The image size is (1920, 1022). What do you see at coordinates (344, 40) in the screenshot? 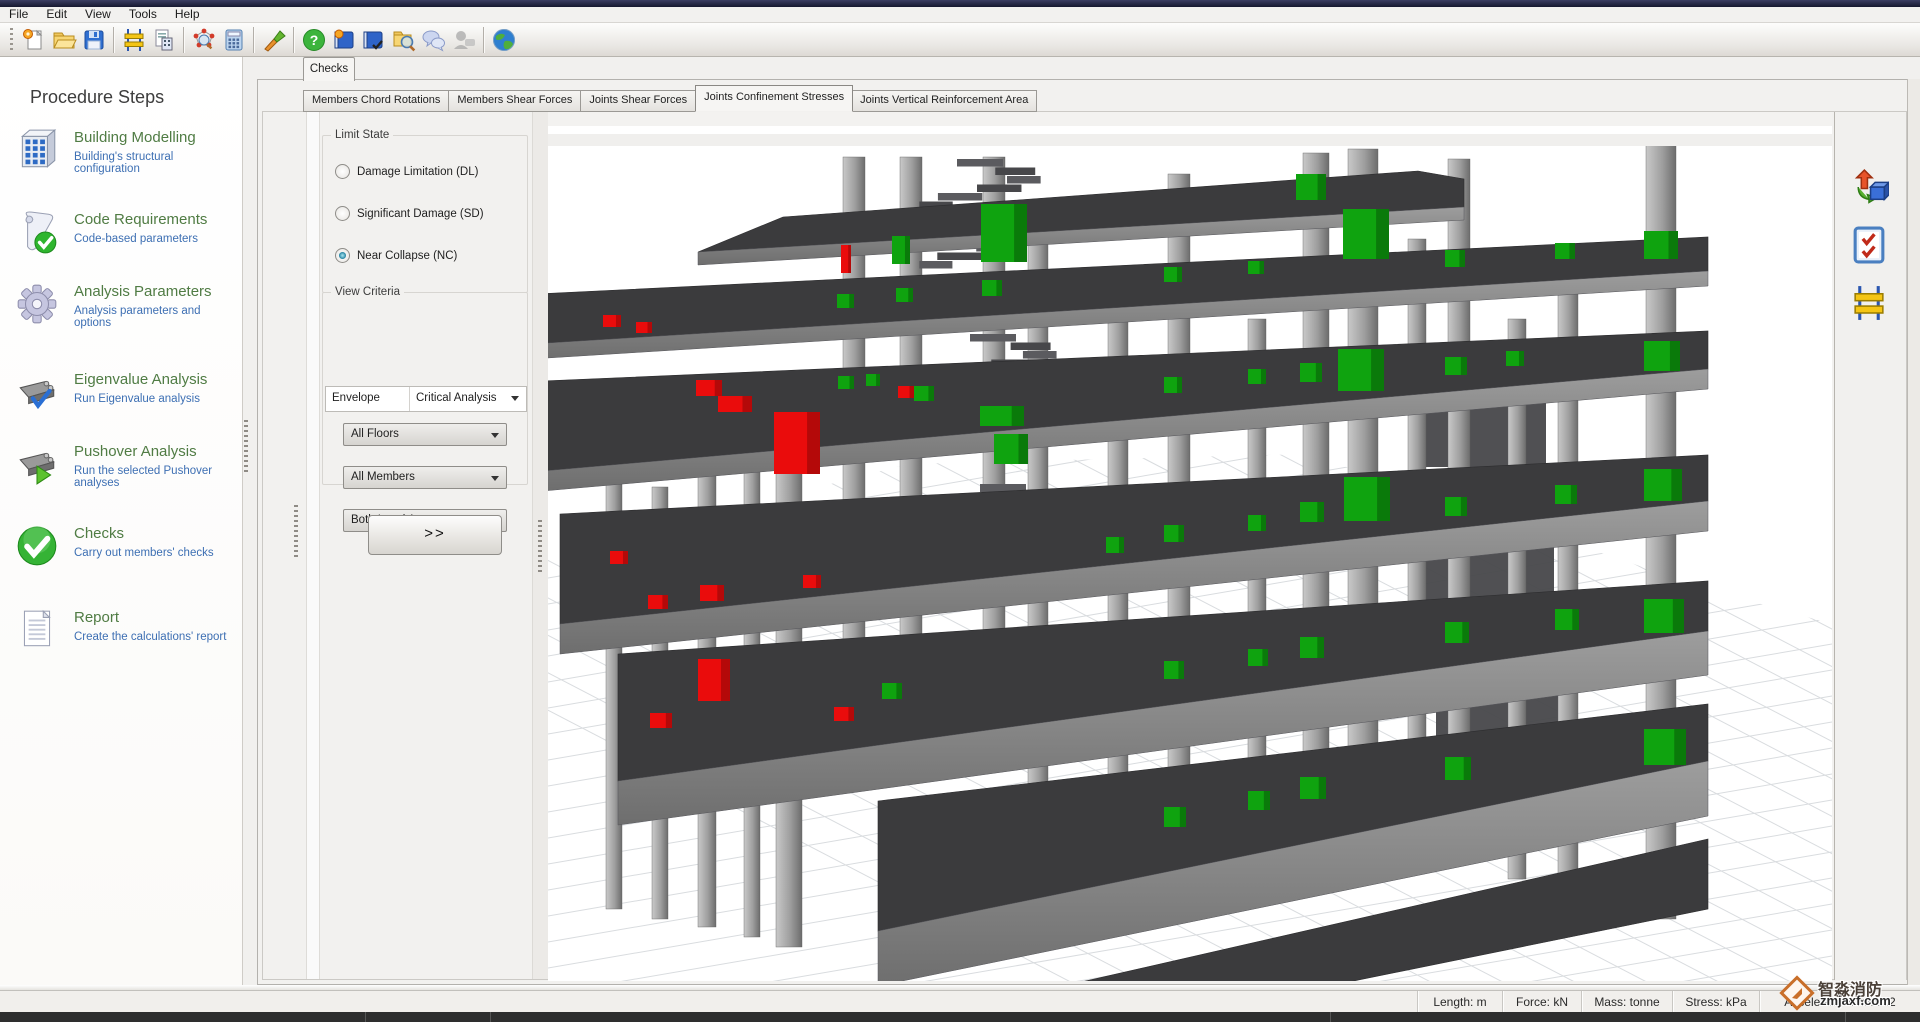
I see `book-star-button` at bounding box center [344, 40].